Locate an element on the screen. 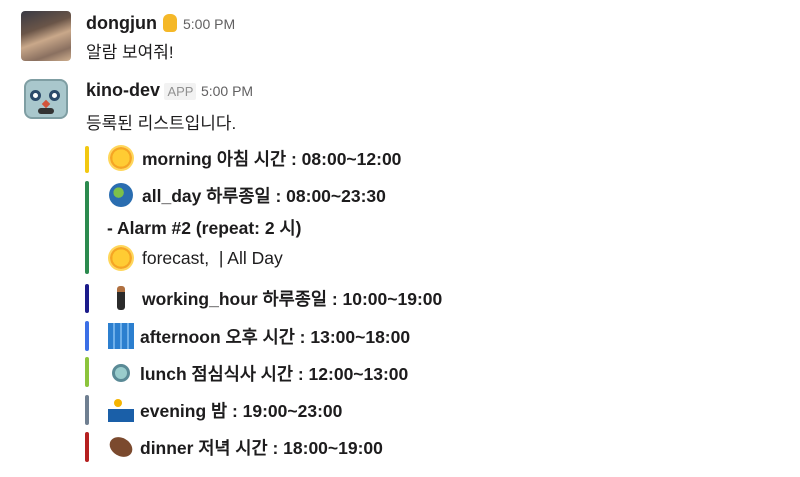 This screenshot has height=477, width=800. duck-icon is located at coordinates (169, 23).